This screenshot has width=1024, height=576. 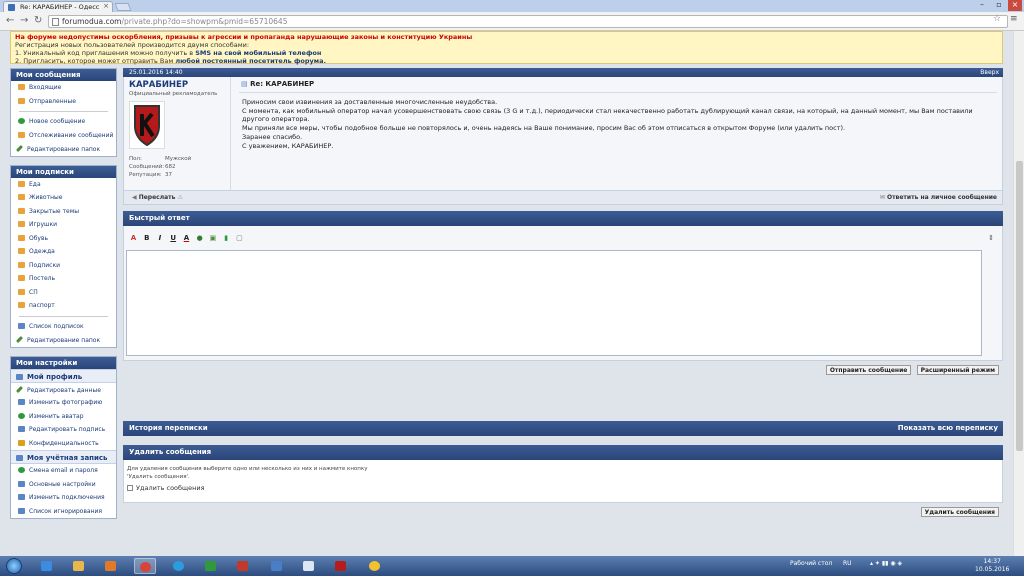 I want to click on sidebar-item-sub: Игрушки, so click(x=63, y=225).